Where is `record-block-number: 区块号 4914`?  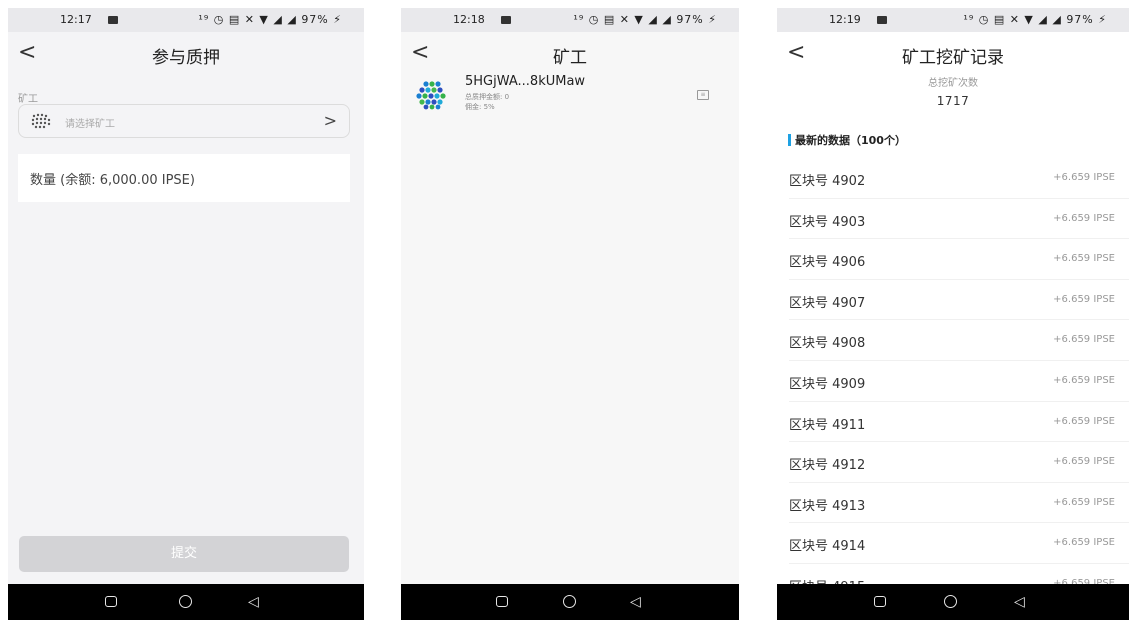
record-block-number: 区块号 4914 is located at coordinates (827, 547).